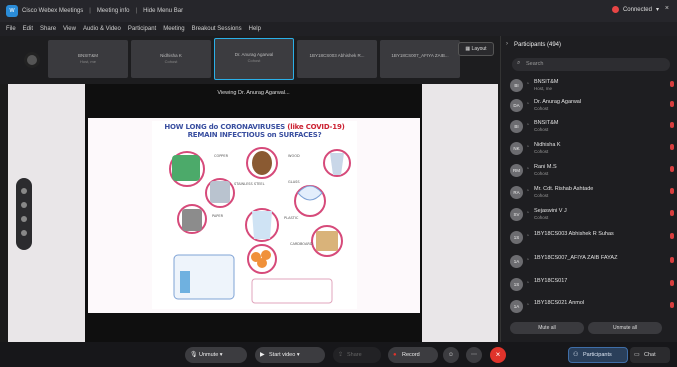 Image resolution: width=677 pixels, height=367 pixels. I want to click on avatar: 1S, so click(516, 237).